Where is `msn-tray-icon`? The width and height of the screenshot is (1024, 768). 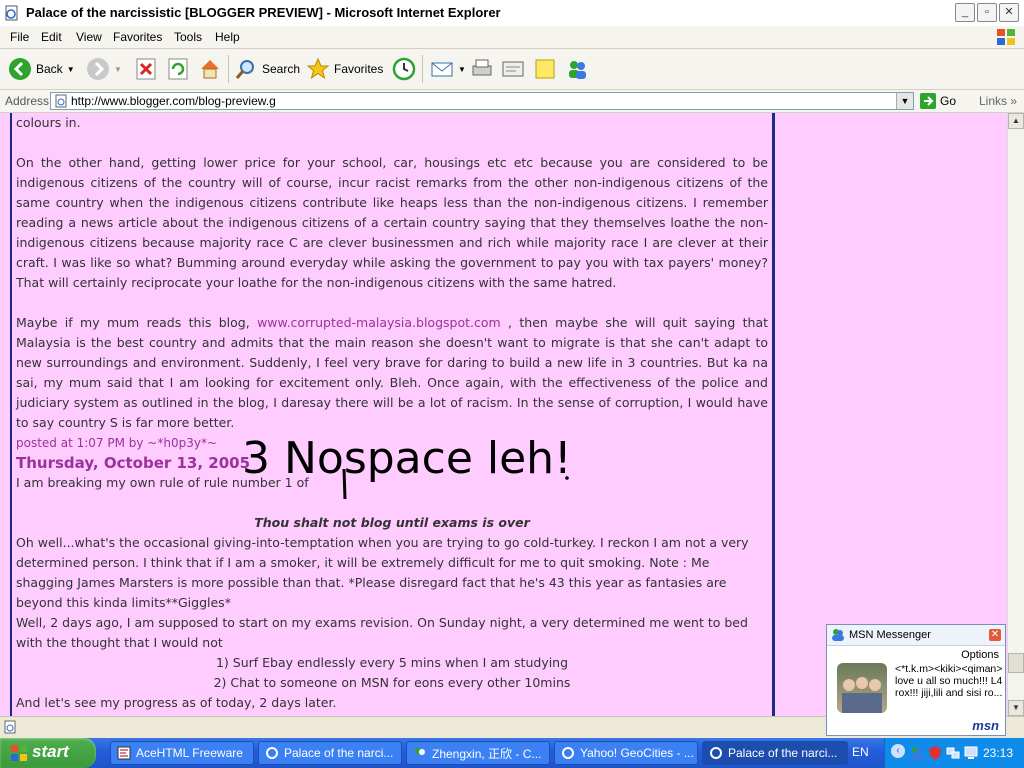 msn-tray-icon is located at coordinates (917, 753).